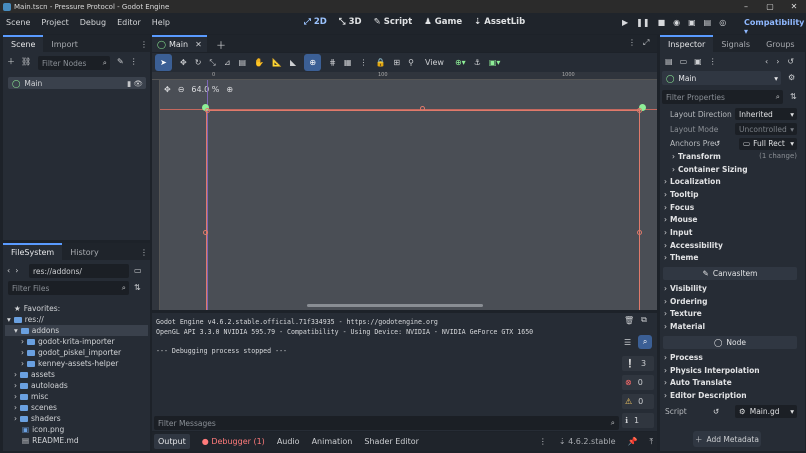  Describe the element at coordinates (730, 370) in the screenshot. I see `group-physics-interpolation: › Physics Interpolation` at that location.